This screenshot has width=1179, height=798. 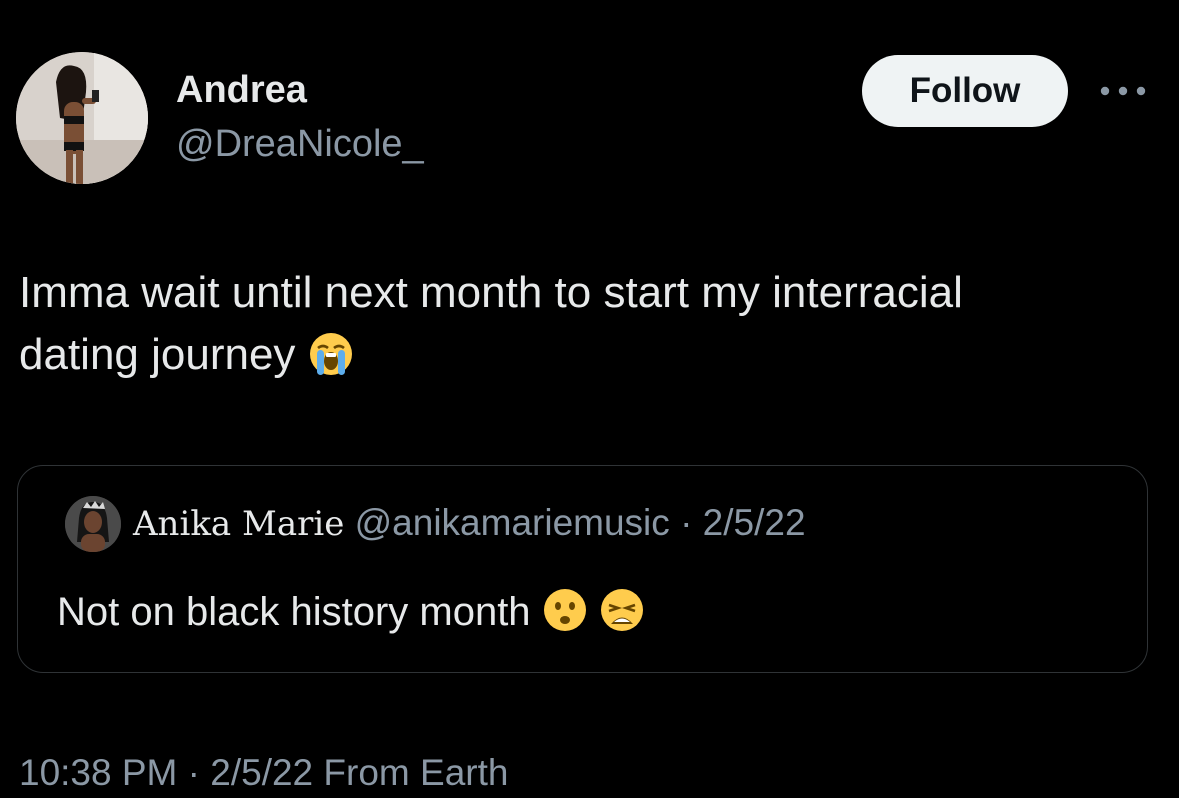 I want to click on quote-author-avatar, so click(x=93, y=524).